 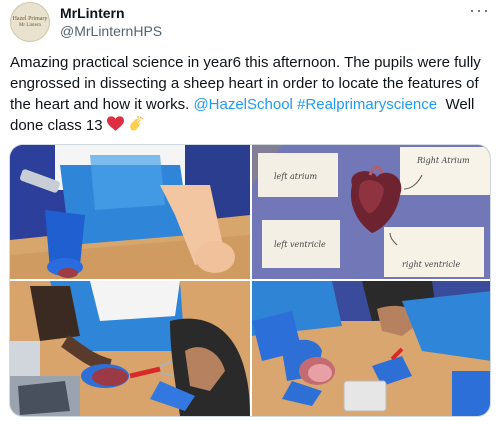 What do you see at coordinates (443, 160) in the screenshot?
I see `label-right-atrium: Right Atrium` at bounding box center [443, 160].